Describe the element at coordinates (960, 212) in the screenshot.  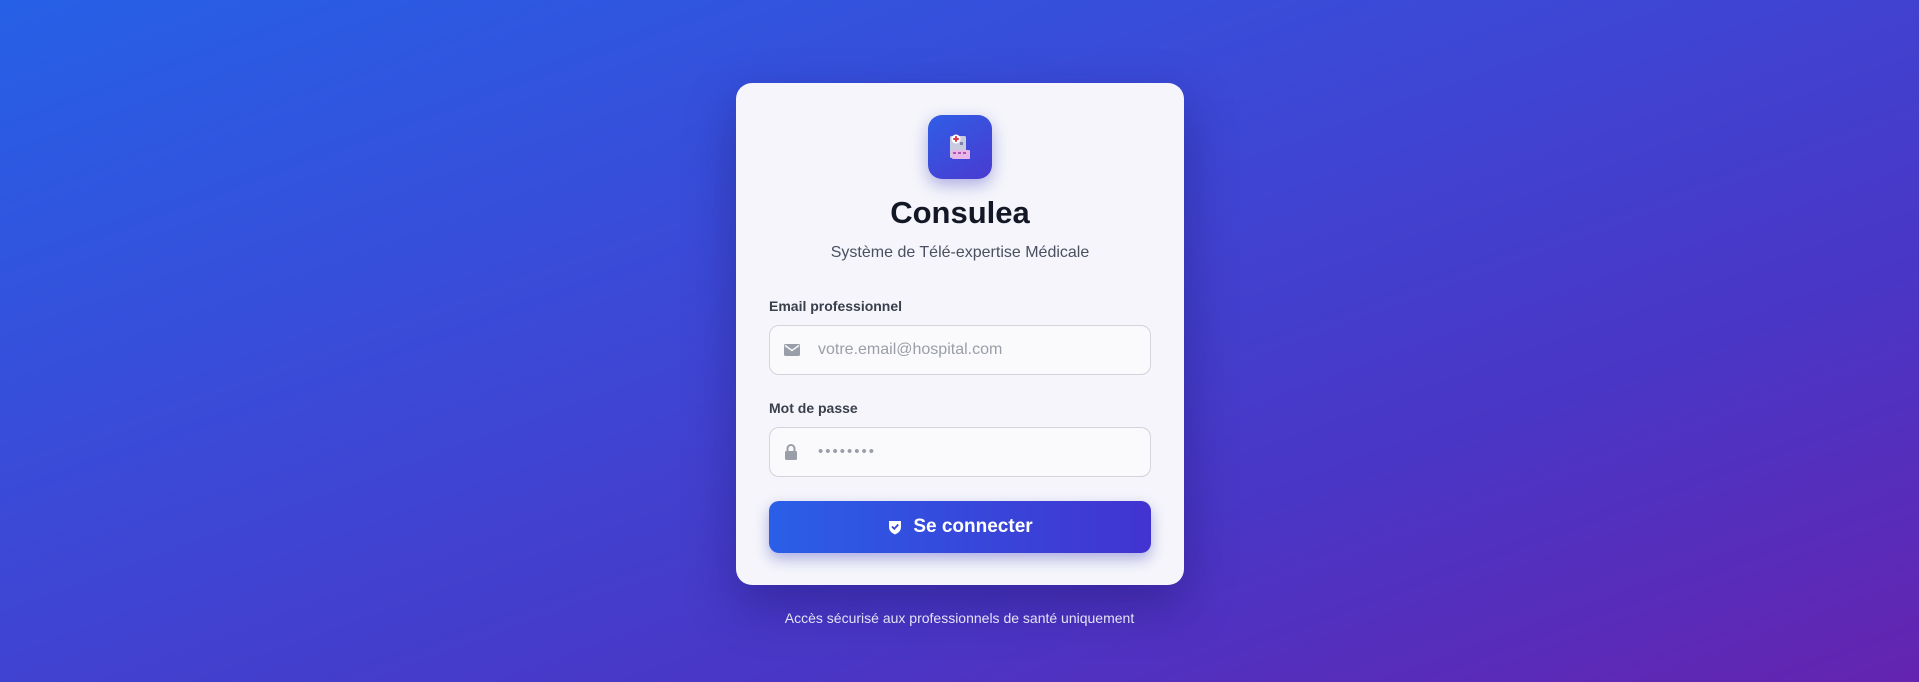
I see `app-title: Consulea` at that location.